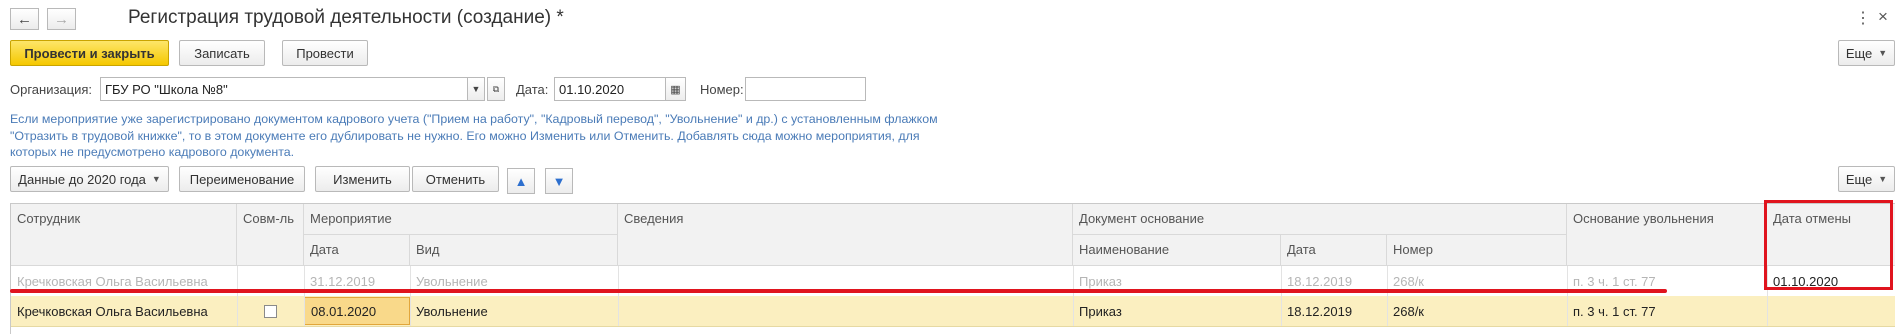 Image resolution: width=1895 pixels, height=334 pixels. I want to click on more-vert-icon: ⋮, so click(1863, 18).